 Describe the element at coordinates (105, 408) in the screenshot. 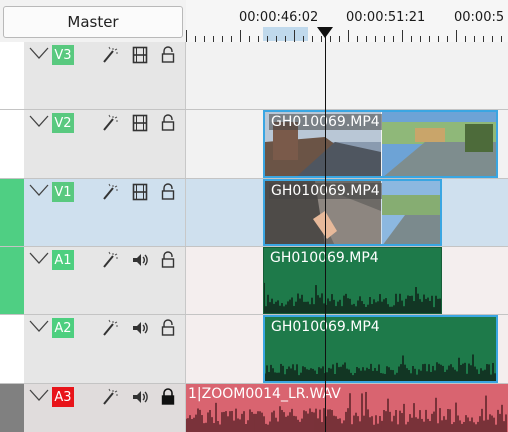

I see `track-header-a3: A3` at that location.